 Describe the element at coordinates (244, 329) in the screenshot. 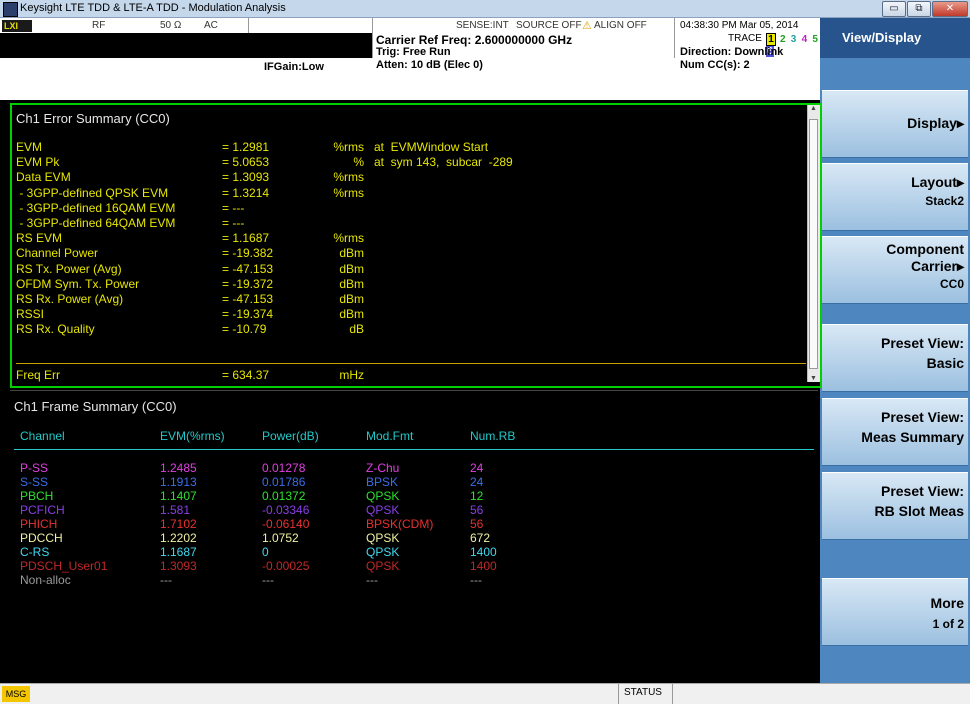

I see `error-metric-value: = -10.79` at that location.